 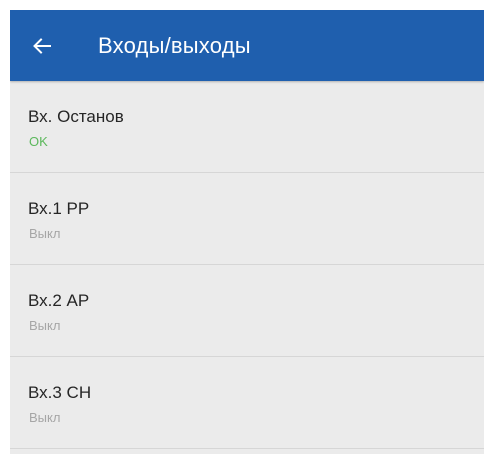 What do you see at coordinates (59, 300) in the screenshot?
I see `list-item-label: Вх.2 АР` at bounding box center [59, 300].